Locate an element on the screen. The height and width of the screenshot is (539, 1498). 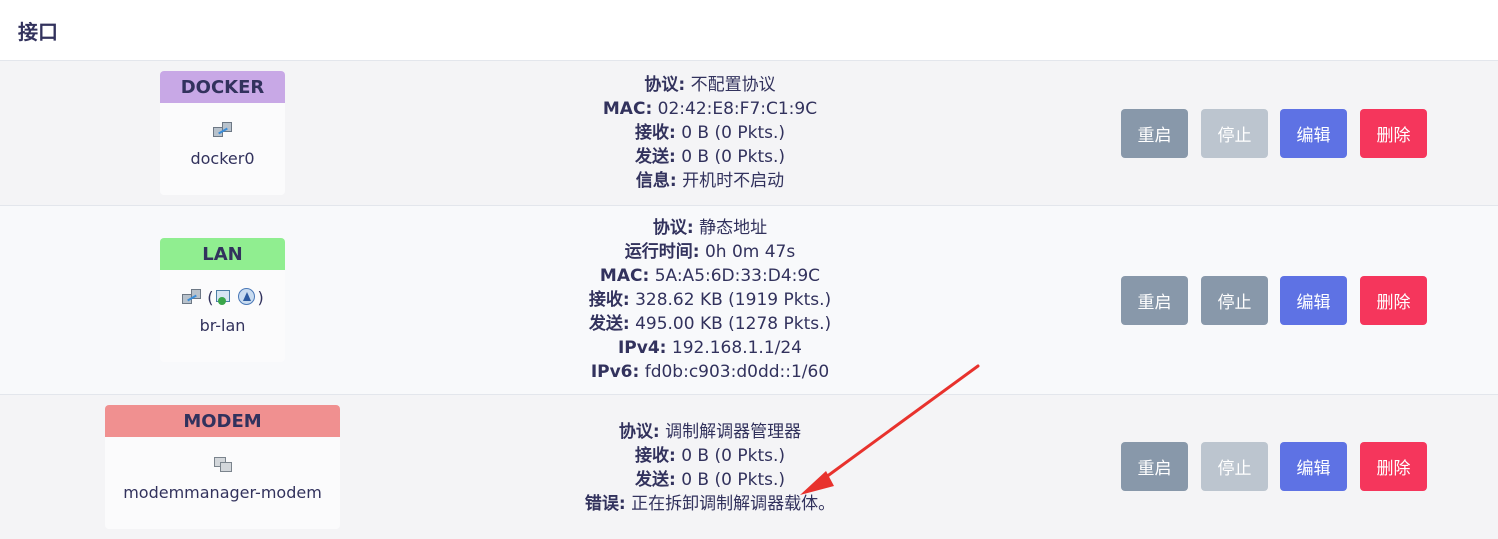
bridge-port-icon is located at coordinates (225, 297).